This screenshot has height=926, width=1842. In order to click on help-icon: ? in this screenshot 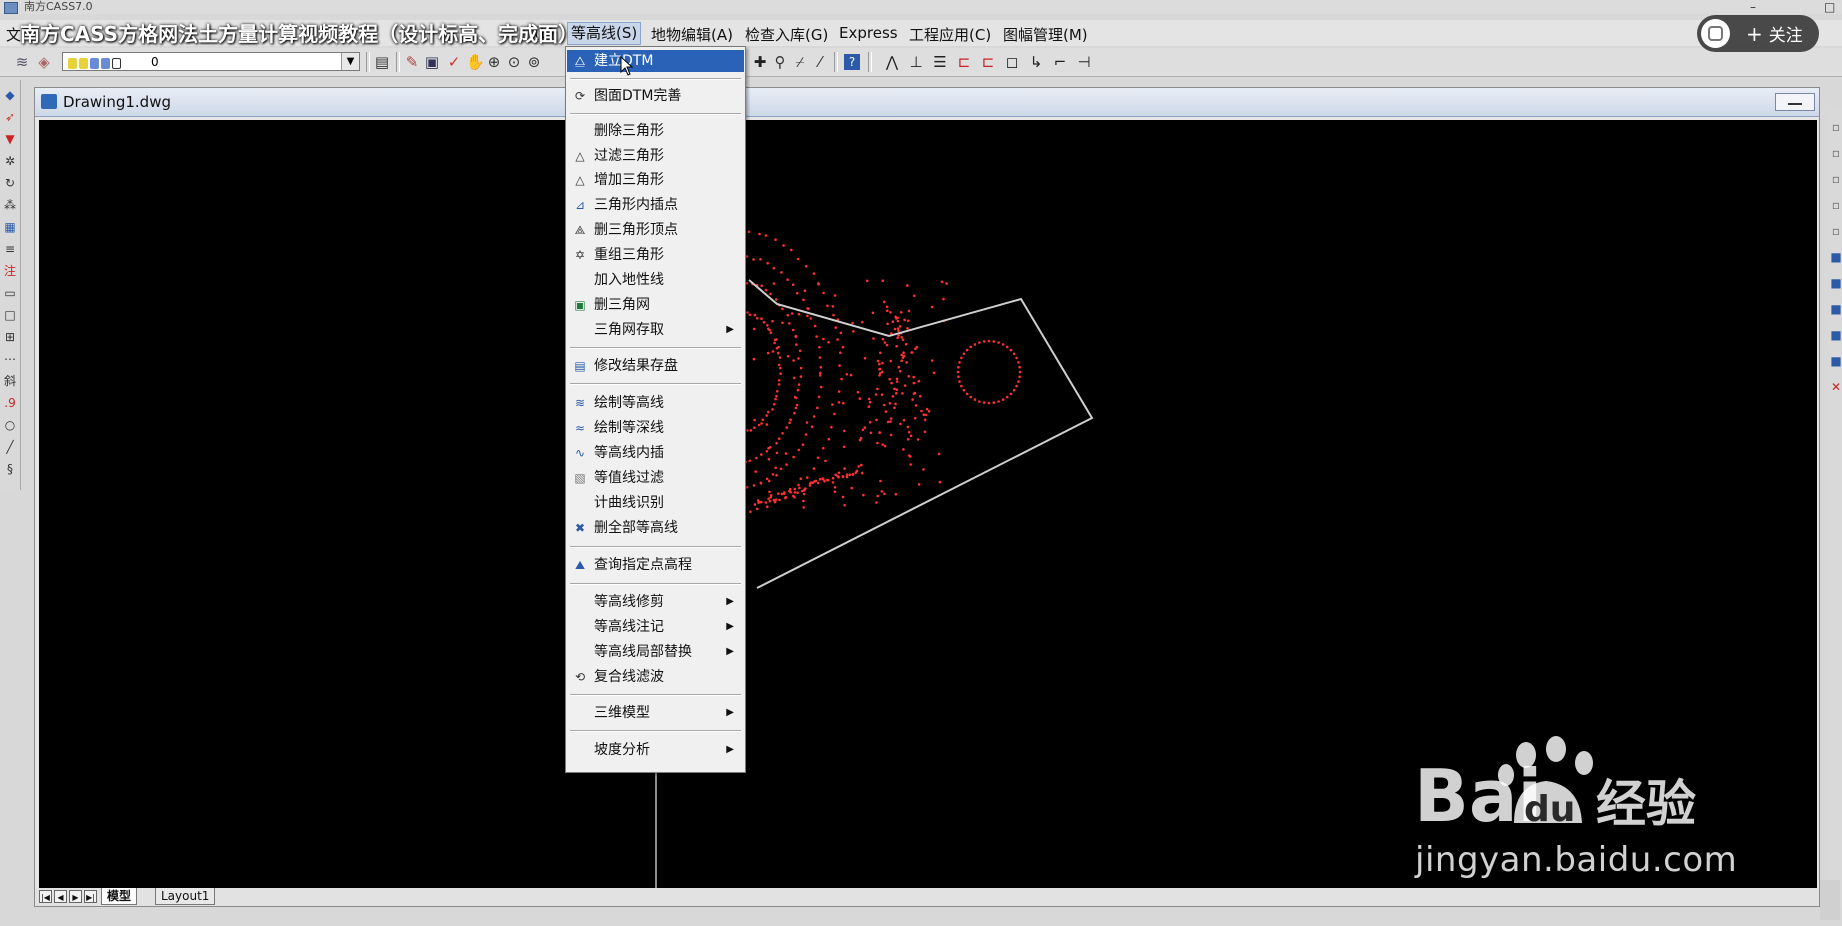, I will do `click(852, 62)`.